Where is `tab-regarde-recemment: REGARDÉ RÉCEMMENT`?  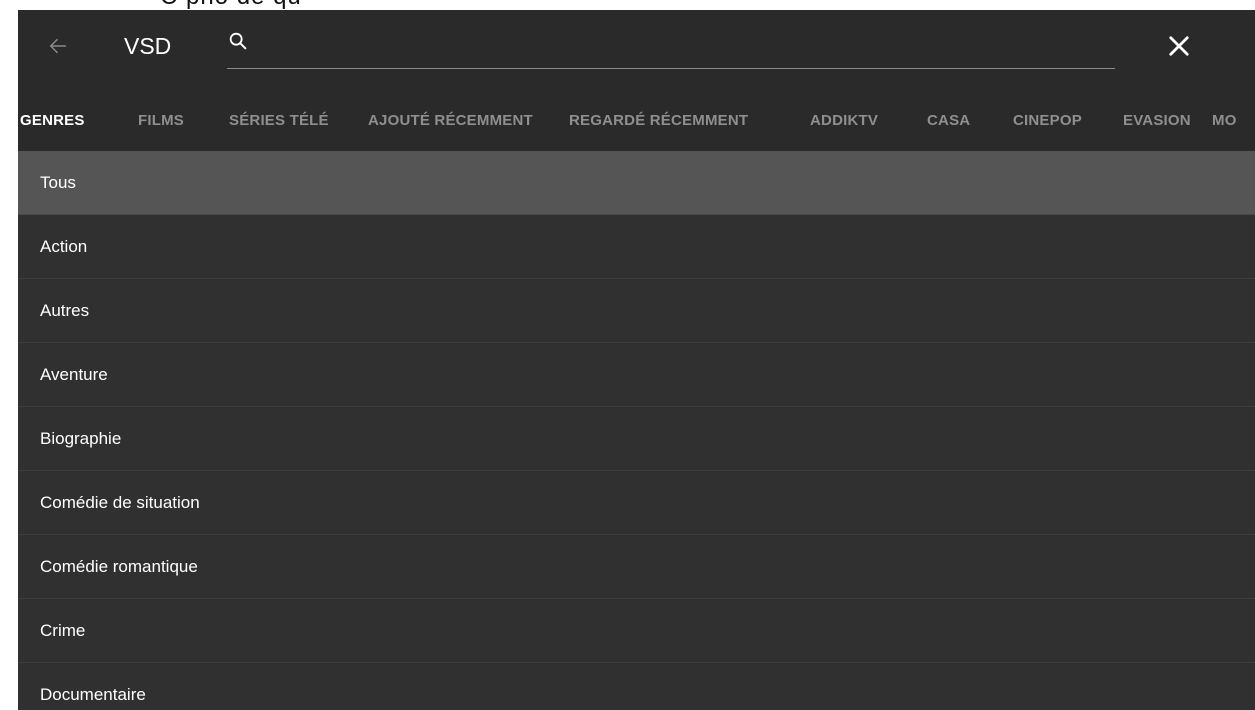 tab-regarde-recemment: REGARDÉ RÉCEMMENT is located at coordinates (658, 118).